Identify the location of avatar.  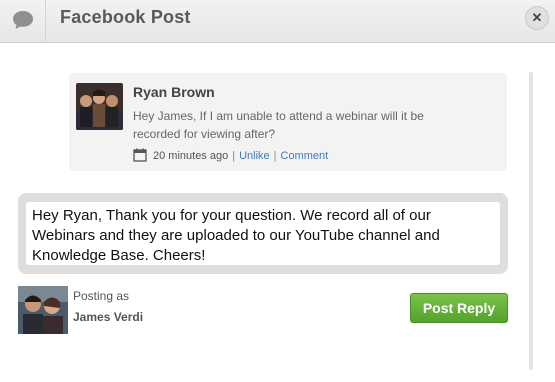
(99, 106).